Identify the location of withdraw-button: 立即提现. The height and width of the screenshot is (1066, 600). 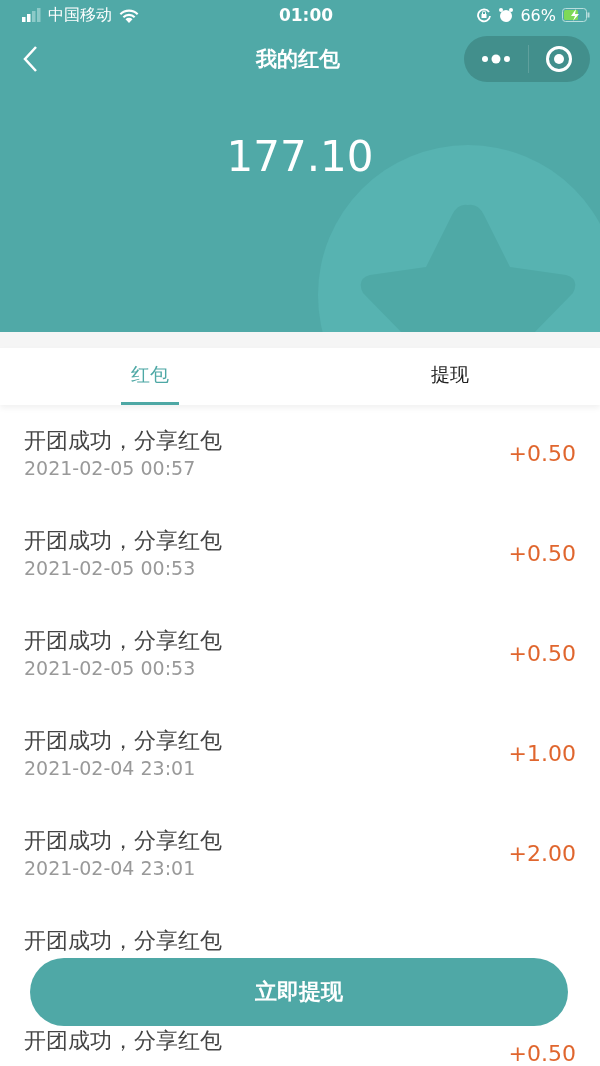
(299, 992).